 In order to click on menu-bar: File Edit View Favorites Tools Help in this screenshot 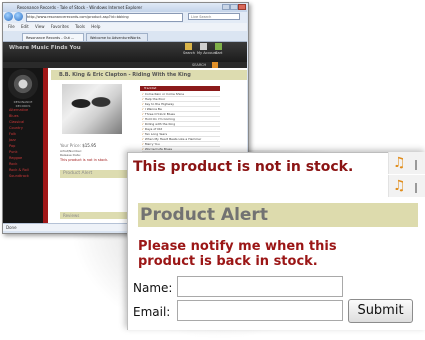, I will do `click(125, 27)`.